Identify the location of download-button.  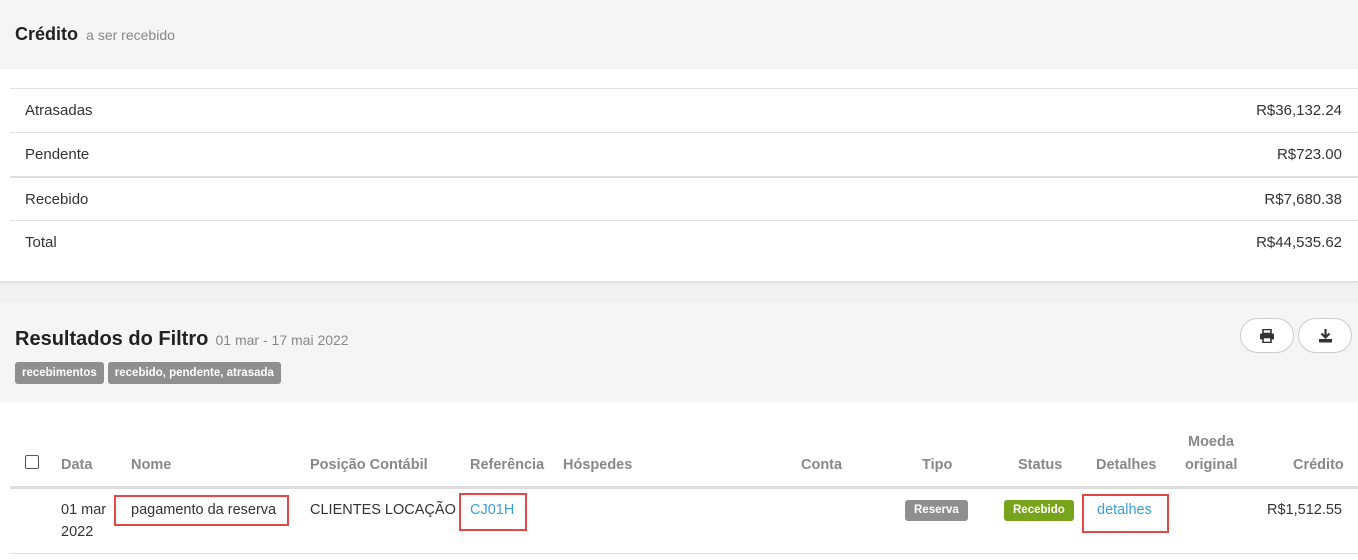
(1325, 335).